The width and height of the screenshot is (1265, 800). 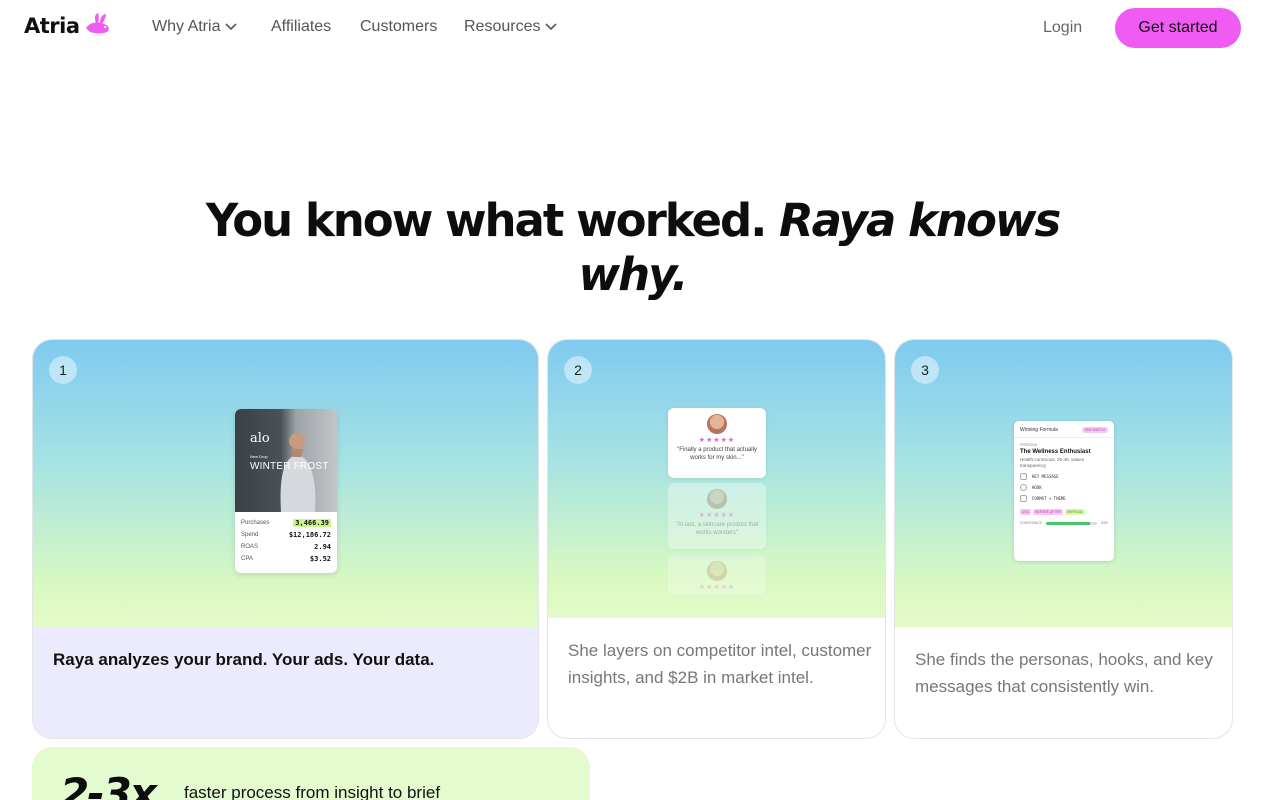 I want to click on persona-item-label: FORMAT + THEME, so click(x=1049, y=498).